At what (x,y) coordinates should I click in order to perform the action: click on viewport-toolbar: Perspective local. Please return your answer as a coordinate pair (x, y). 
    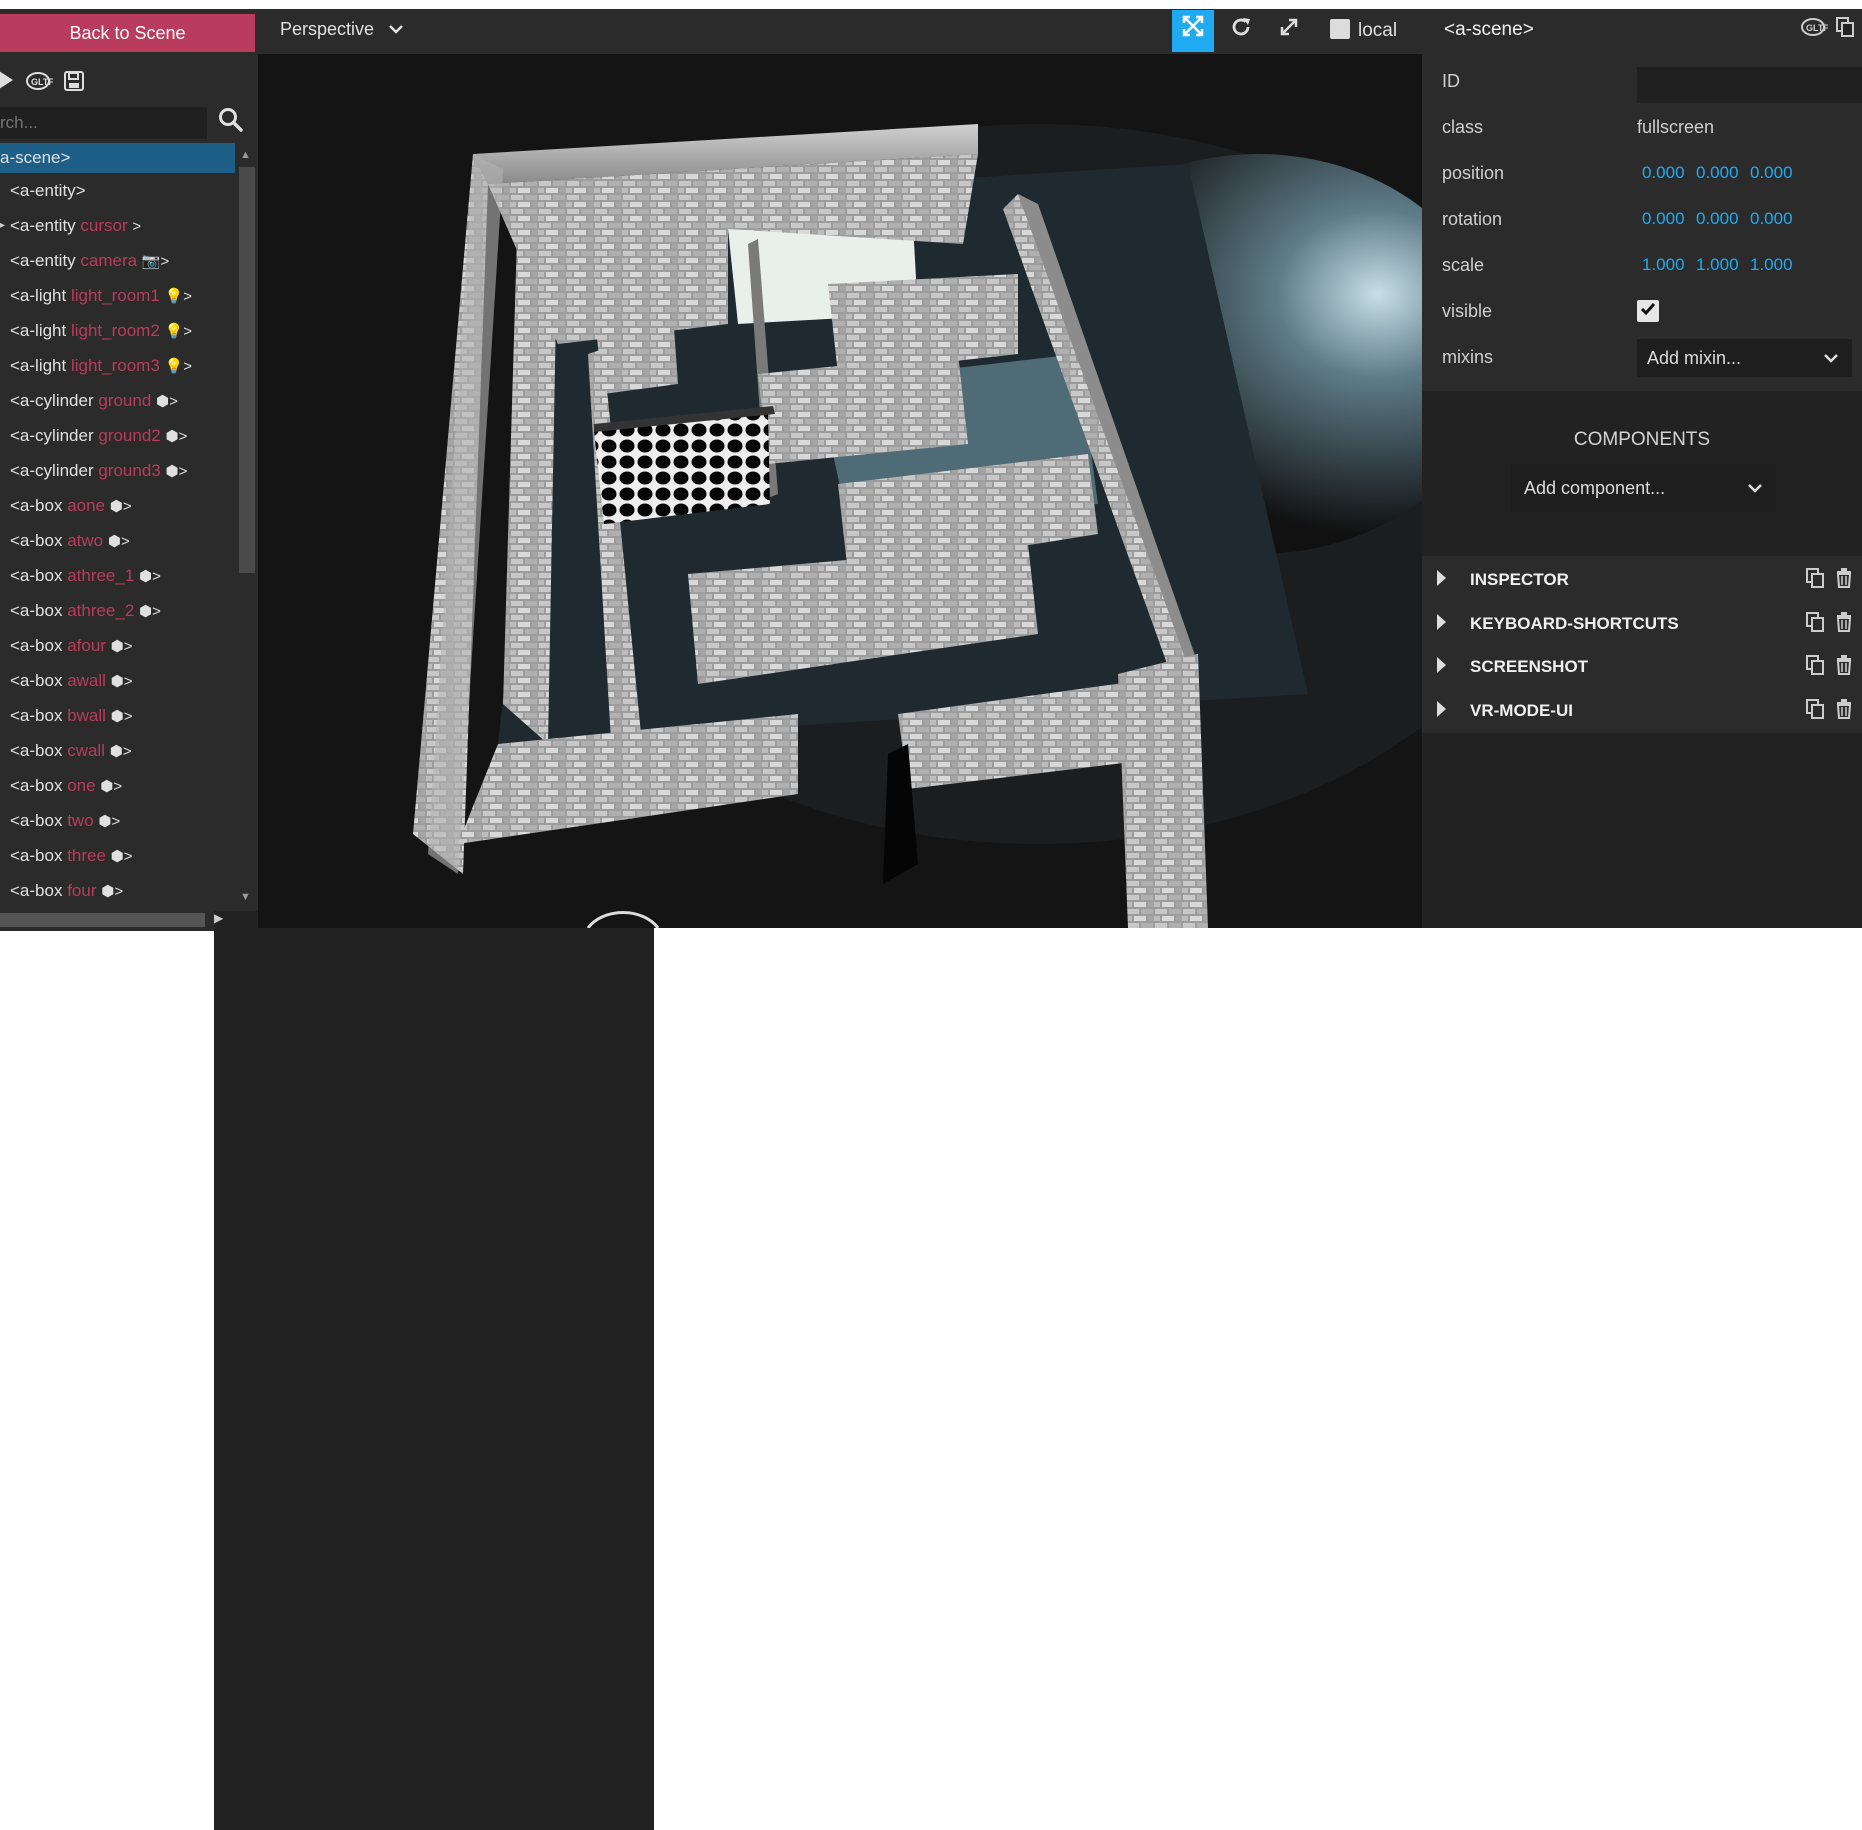
    Looking at the image, I should click on (840, 31).